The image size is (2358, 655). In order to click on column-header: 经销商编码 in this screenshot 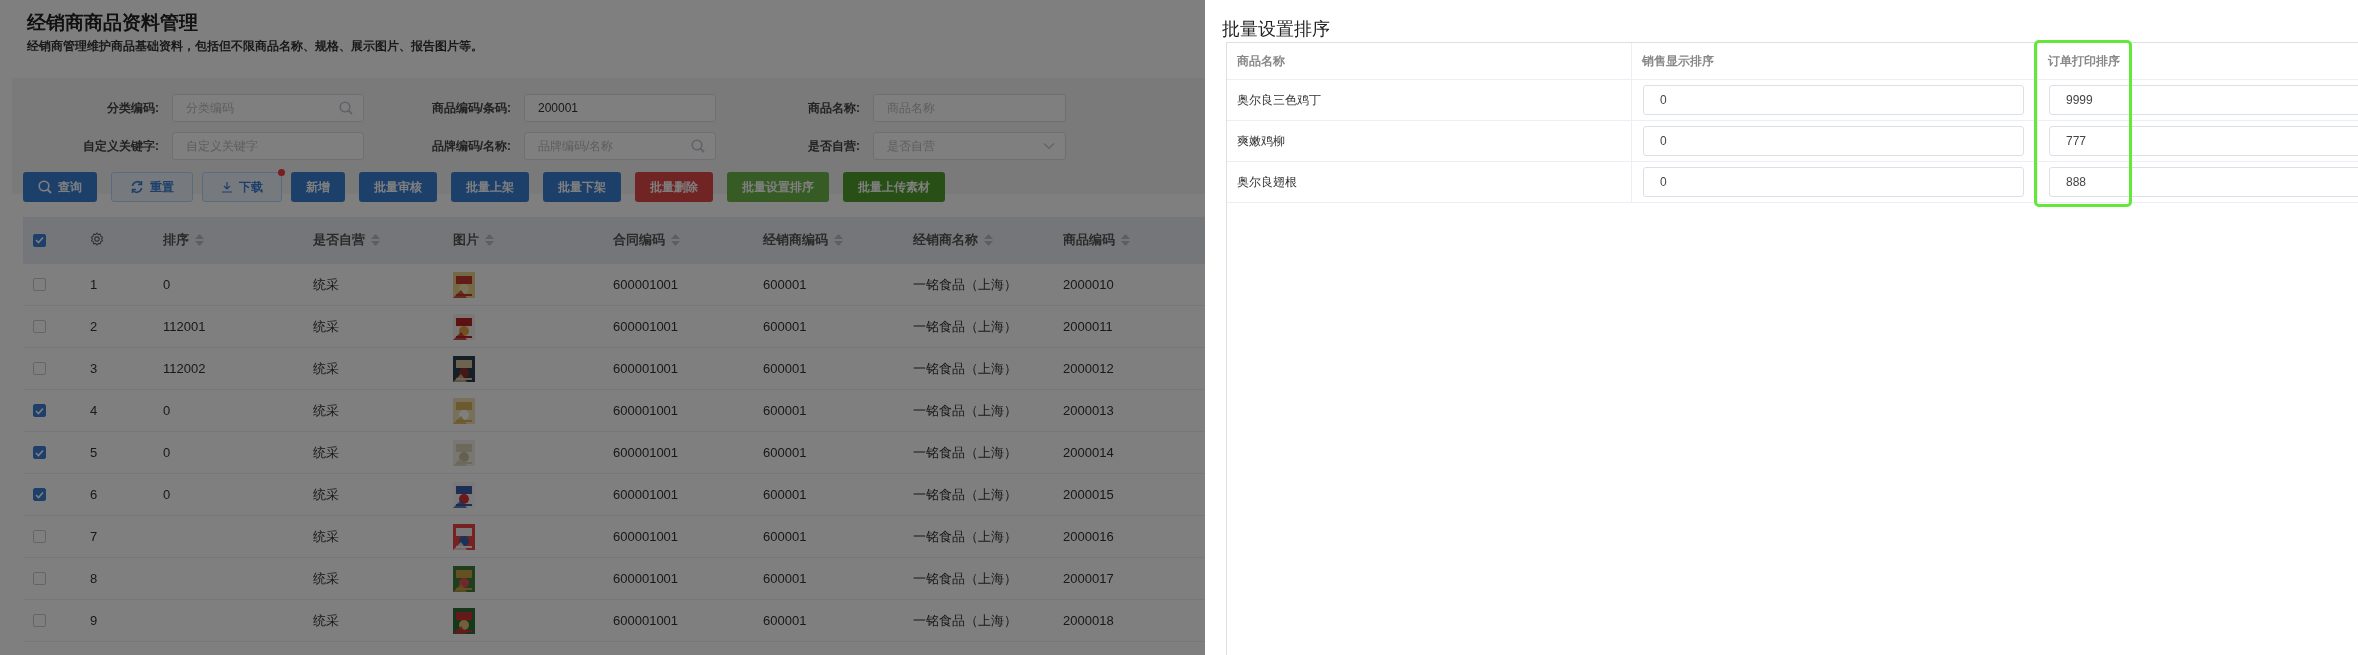, I will do `click(795, 240)`.